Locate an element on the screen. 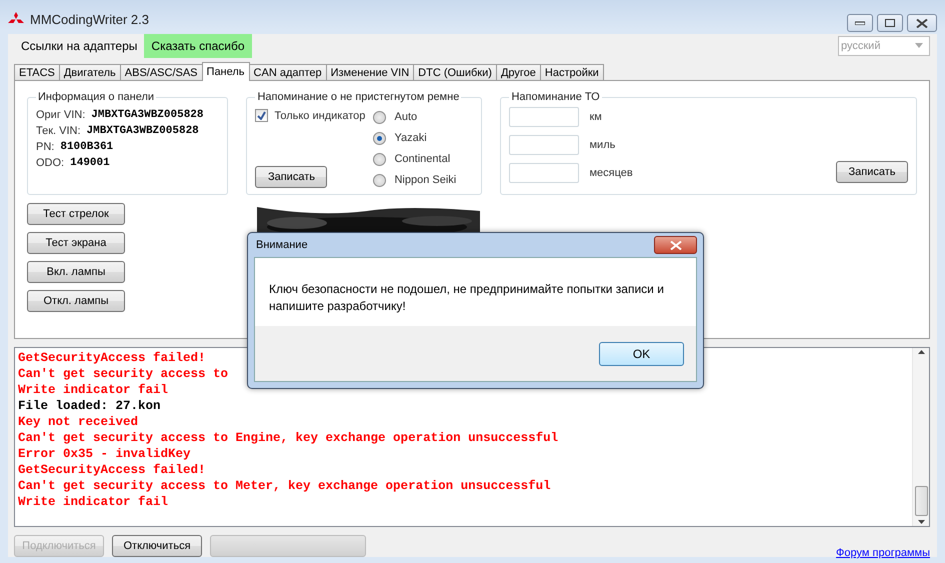 The image size is (945, 563). caret-icon is located at coordinates (919, 46).